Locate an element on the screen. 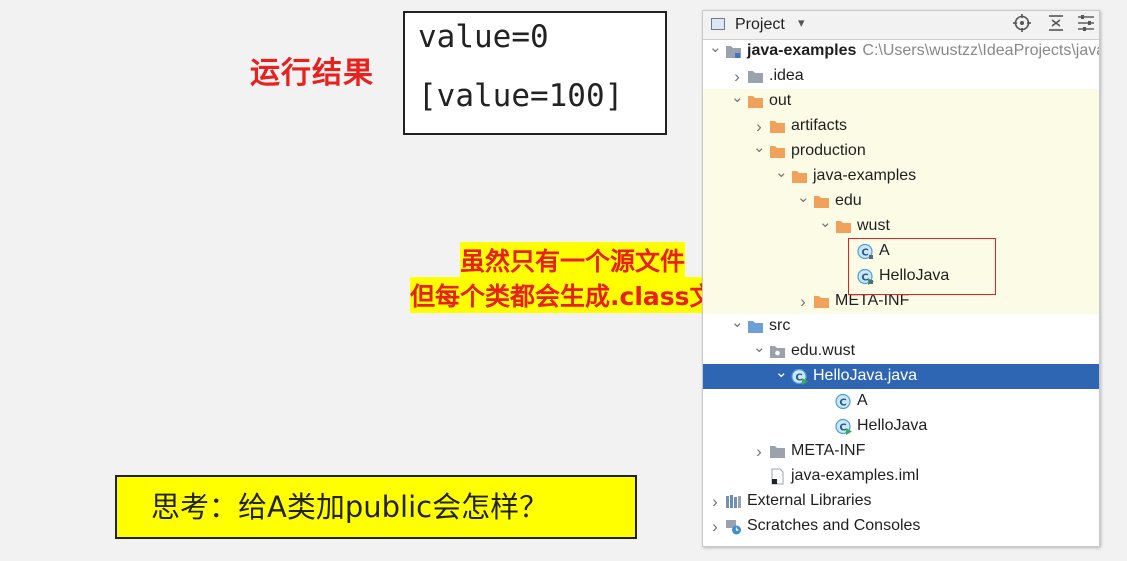 Image resolution: width=1127 pixels, height=561 pixels. tree-row: › Scratches and Consoles is located at coordinates (901, 526).